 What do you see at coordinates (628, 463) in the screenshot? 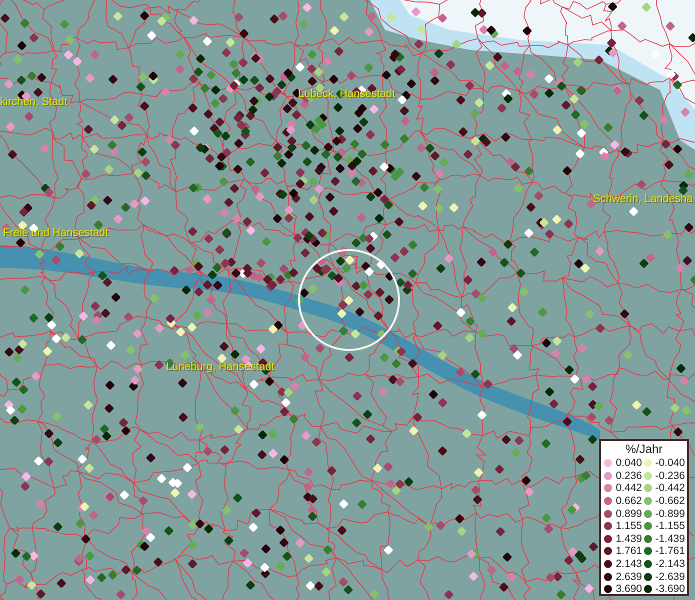
I see `legend-value: 0.040` at bounding box center [628, 463].